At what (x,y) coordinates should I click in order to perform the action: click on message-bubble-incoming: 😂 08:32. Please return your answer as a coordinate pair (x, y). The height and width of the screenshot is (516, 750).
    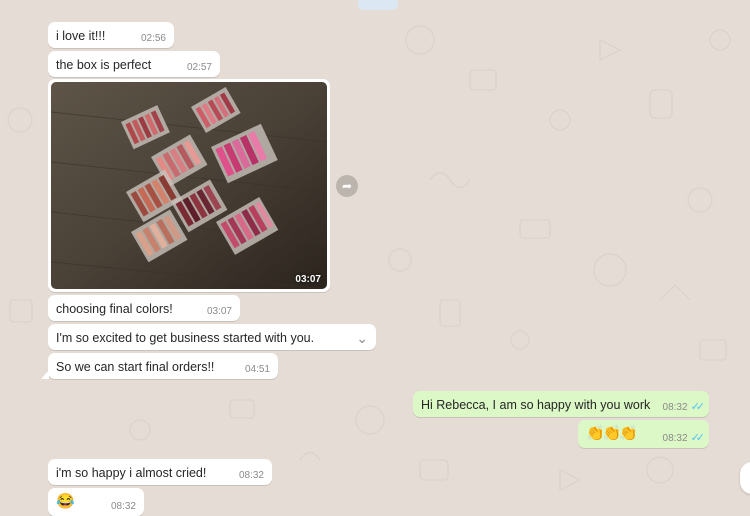
    Looking at the image, I should click on (96, 502).